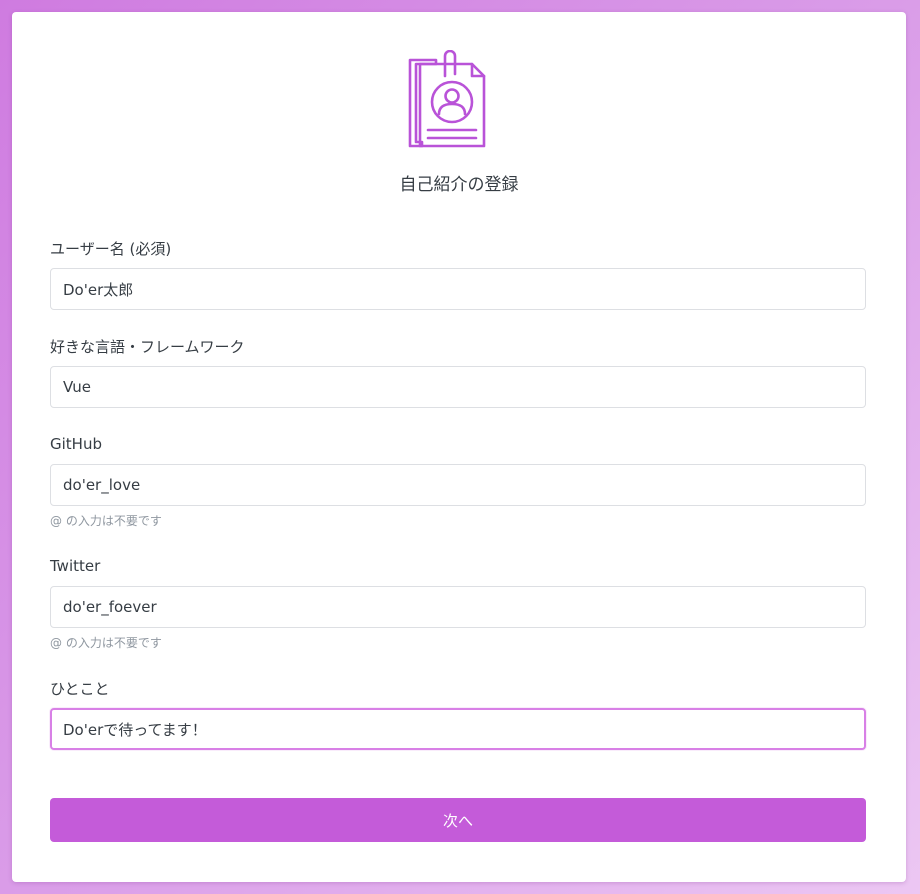  Describe the element at coordinates (458, 607) in the screenshot. I see `twitter-input` at that location.